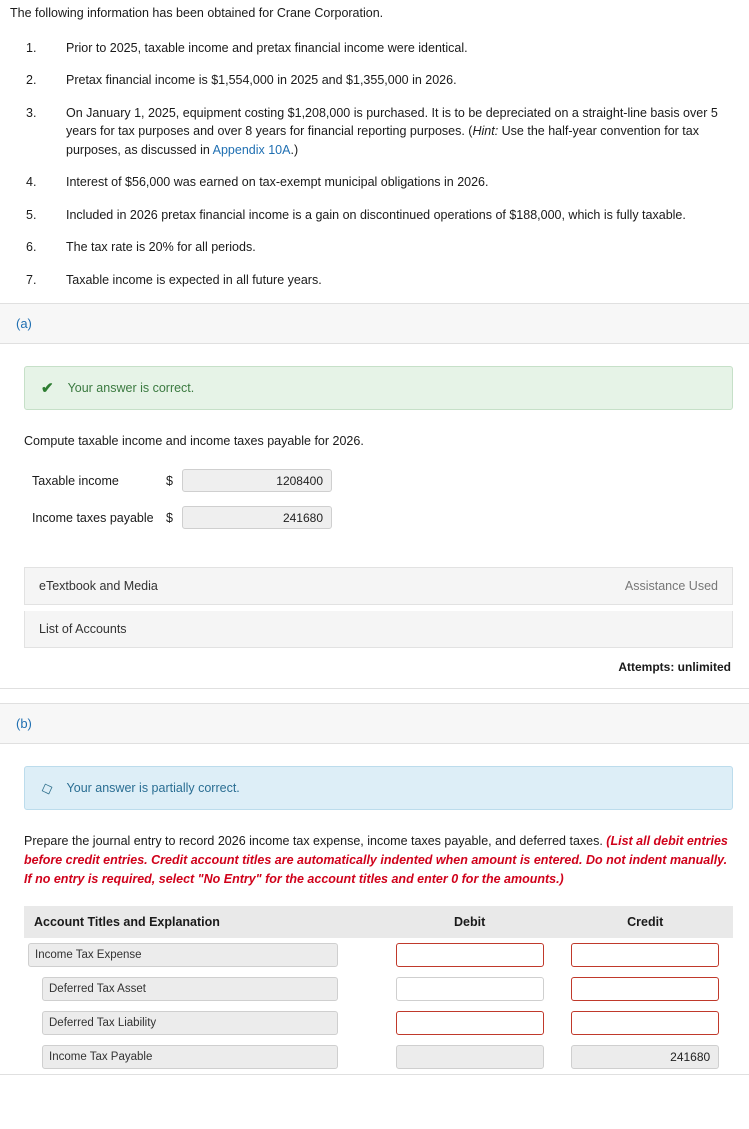  Describe the element at coordinates (402, 247) in the screenshot. I see `fact-text: The tax rate is 20% for all periods.` at that location.